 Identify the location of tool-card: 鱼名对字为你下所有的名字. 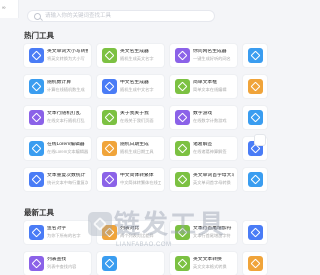
(57, 232).